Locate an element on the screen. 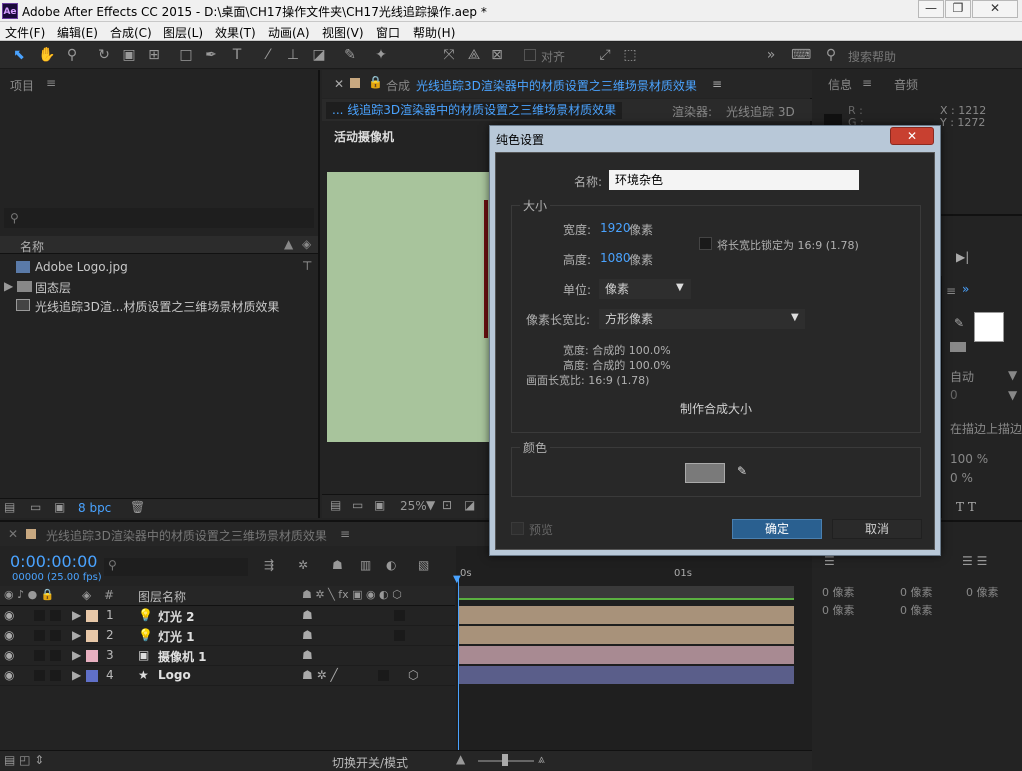 This screenshot has width=1022, height=771. menu-window: 窗口 is located at coordinates (388, 32).